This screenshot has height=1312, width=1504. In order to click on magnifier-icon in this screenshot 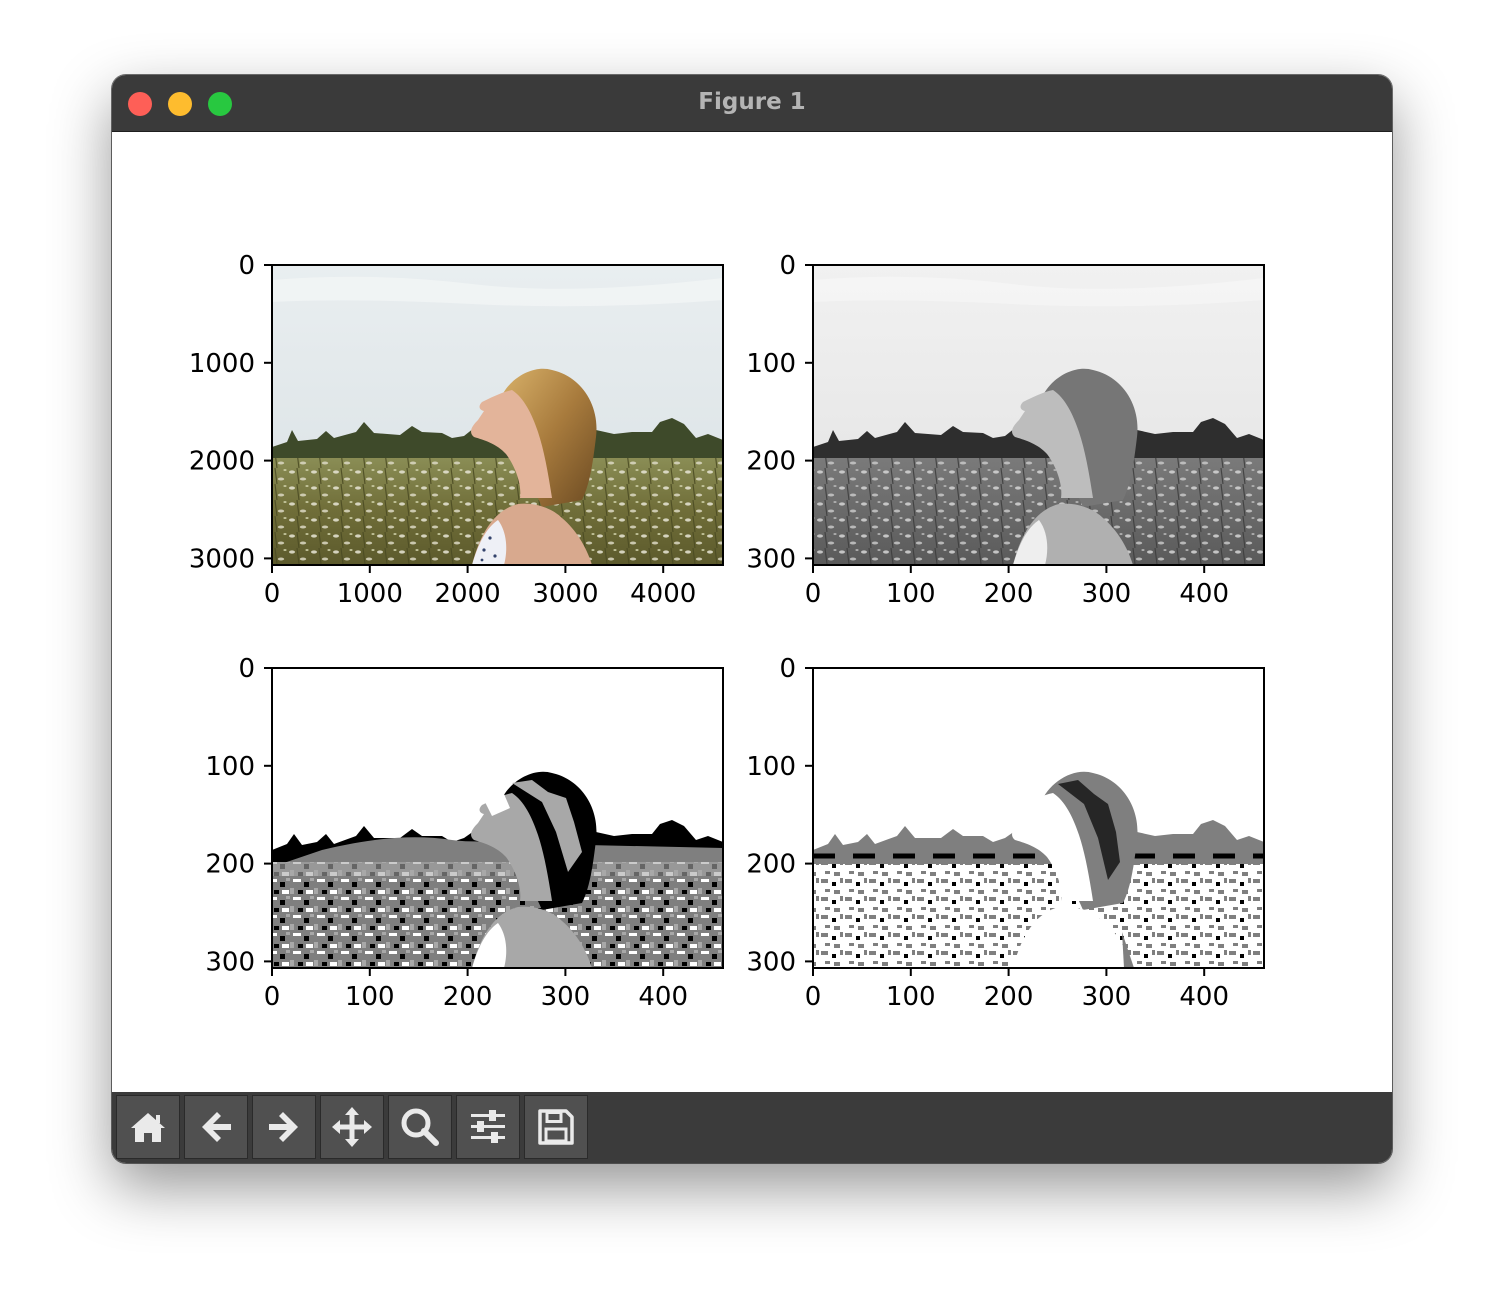, I will do `click(420, 1127)`.